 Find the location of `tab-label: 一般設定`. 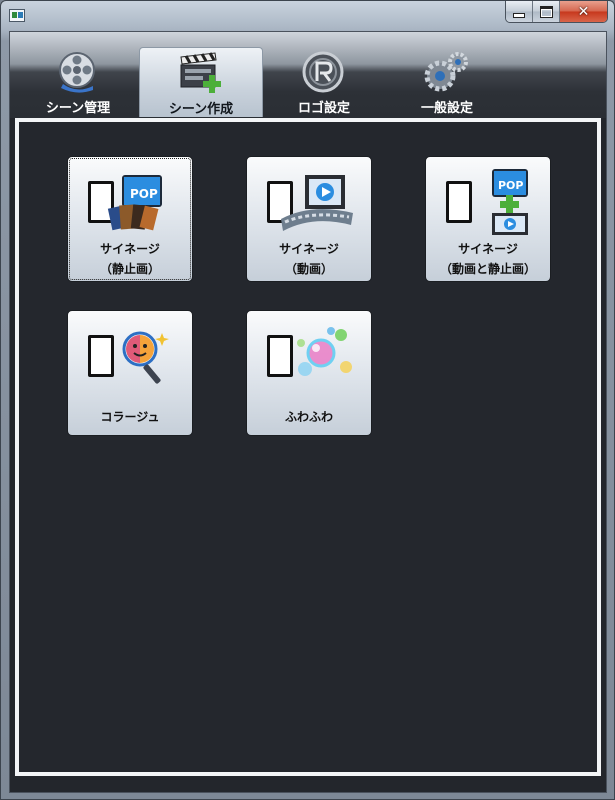

tab-label: 一般設定 is located at coordinates (446, 108).